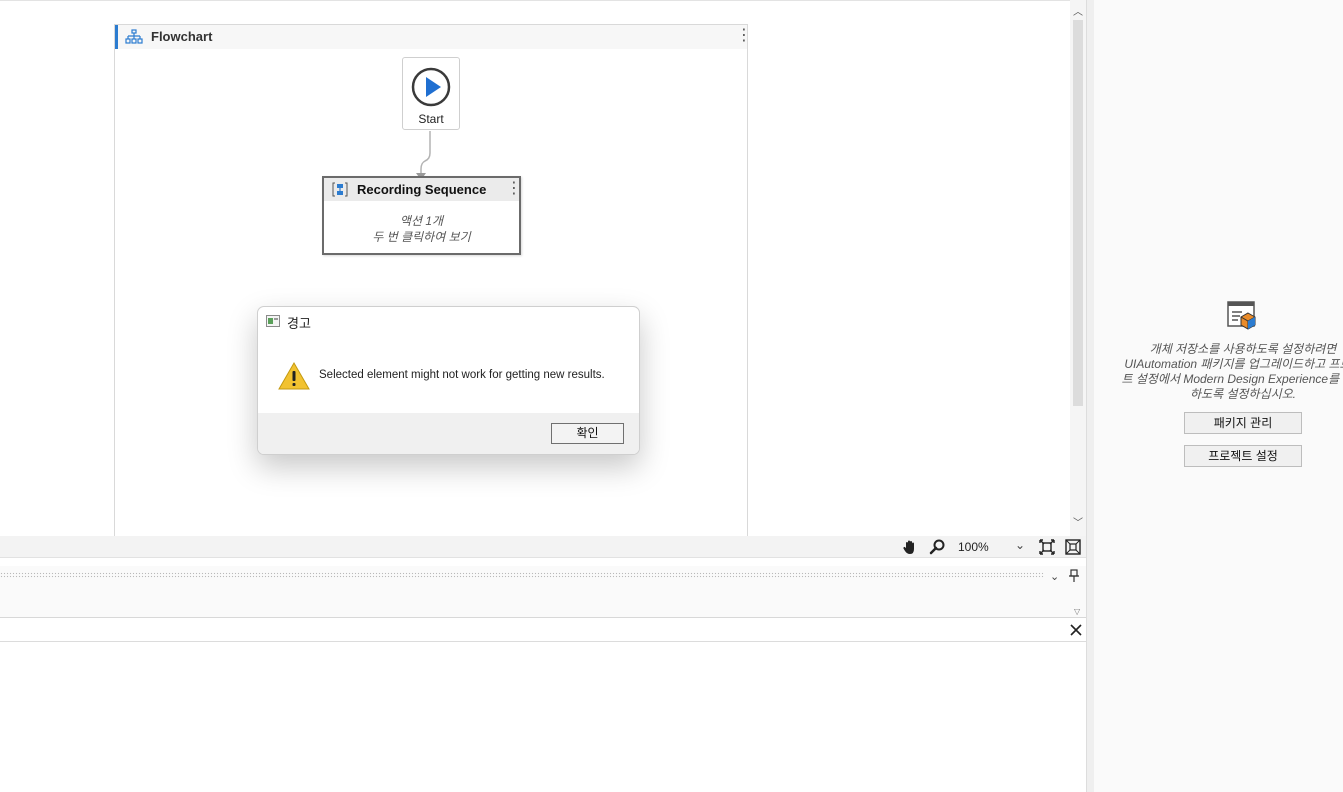  Describe the element at coordinates (273, 321) in the screenshot. I see `app-window-icon` at that location.